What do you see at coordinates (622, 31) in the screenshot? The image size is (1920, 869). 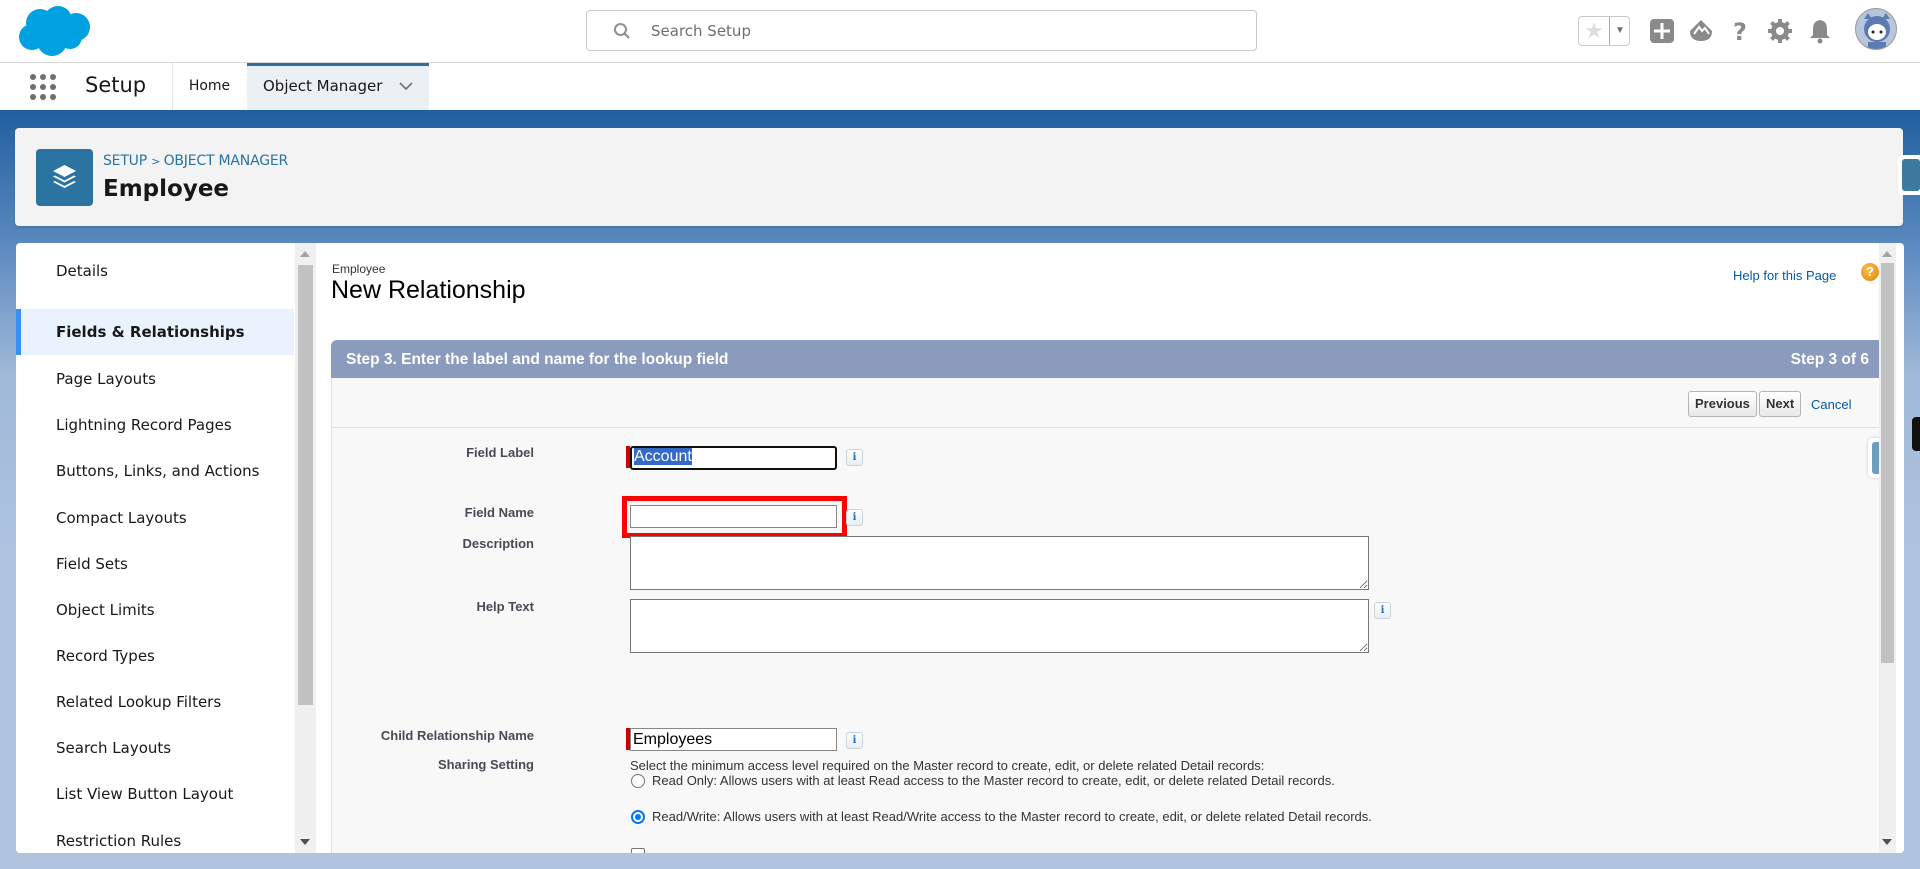 I see `search-icon` at bounding box center [622, 31].